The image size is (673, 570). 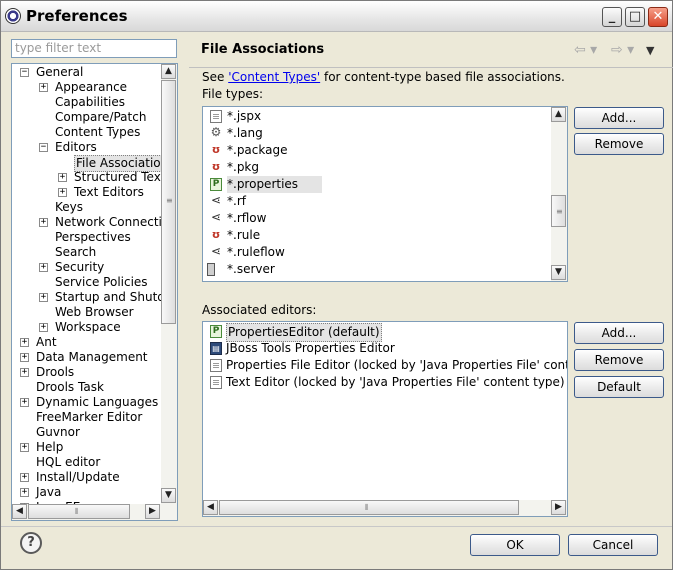 What do you see at coordinates (310, 348) in the screenshot?
I see `editor-label: JBoss Tools Properties Editor` at bounding box center [310, 348].